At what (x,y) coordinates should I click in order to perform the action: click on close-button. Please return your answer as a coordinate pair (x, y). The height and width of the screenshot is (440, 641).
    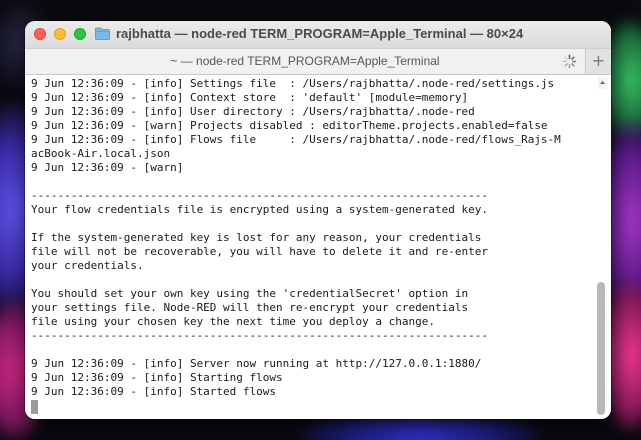
    Looking at the image, I should click on (40, 34).